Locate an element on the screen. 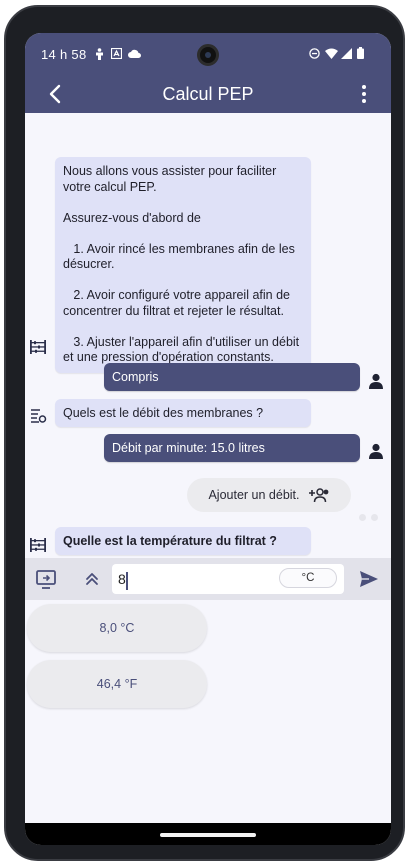 The height and width of the screenshot is (866, 411). user-message-flow-answer: Débit par minute: 15.0 litres is located at coordinates (232, 448).